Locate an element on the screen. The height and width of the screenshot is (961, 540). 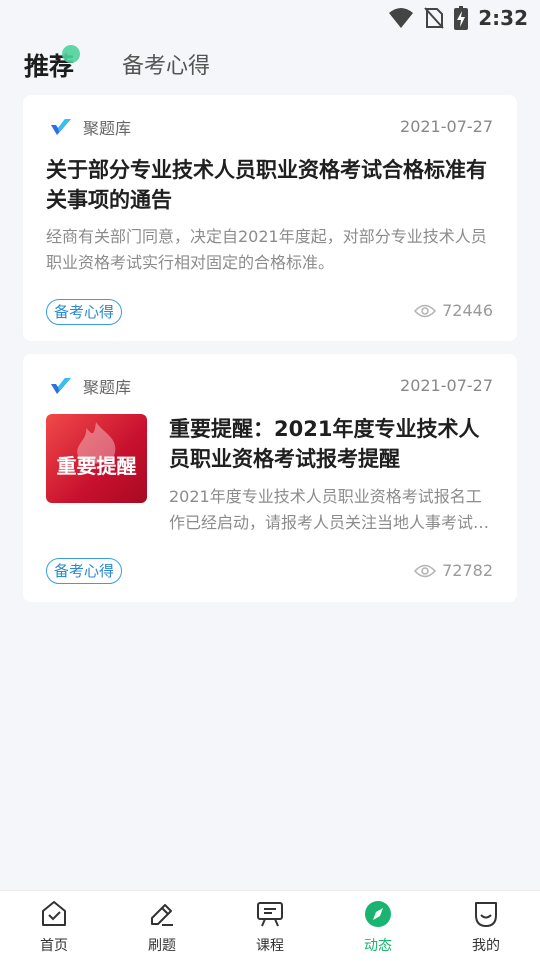
status-time: 2:32 is located at coordinates (503, 18).